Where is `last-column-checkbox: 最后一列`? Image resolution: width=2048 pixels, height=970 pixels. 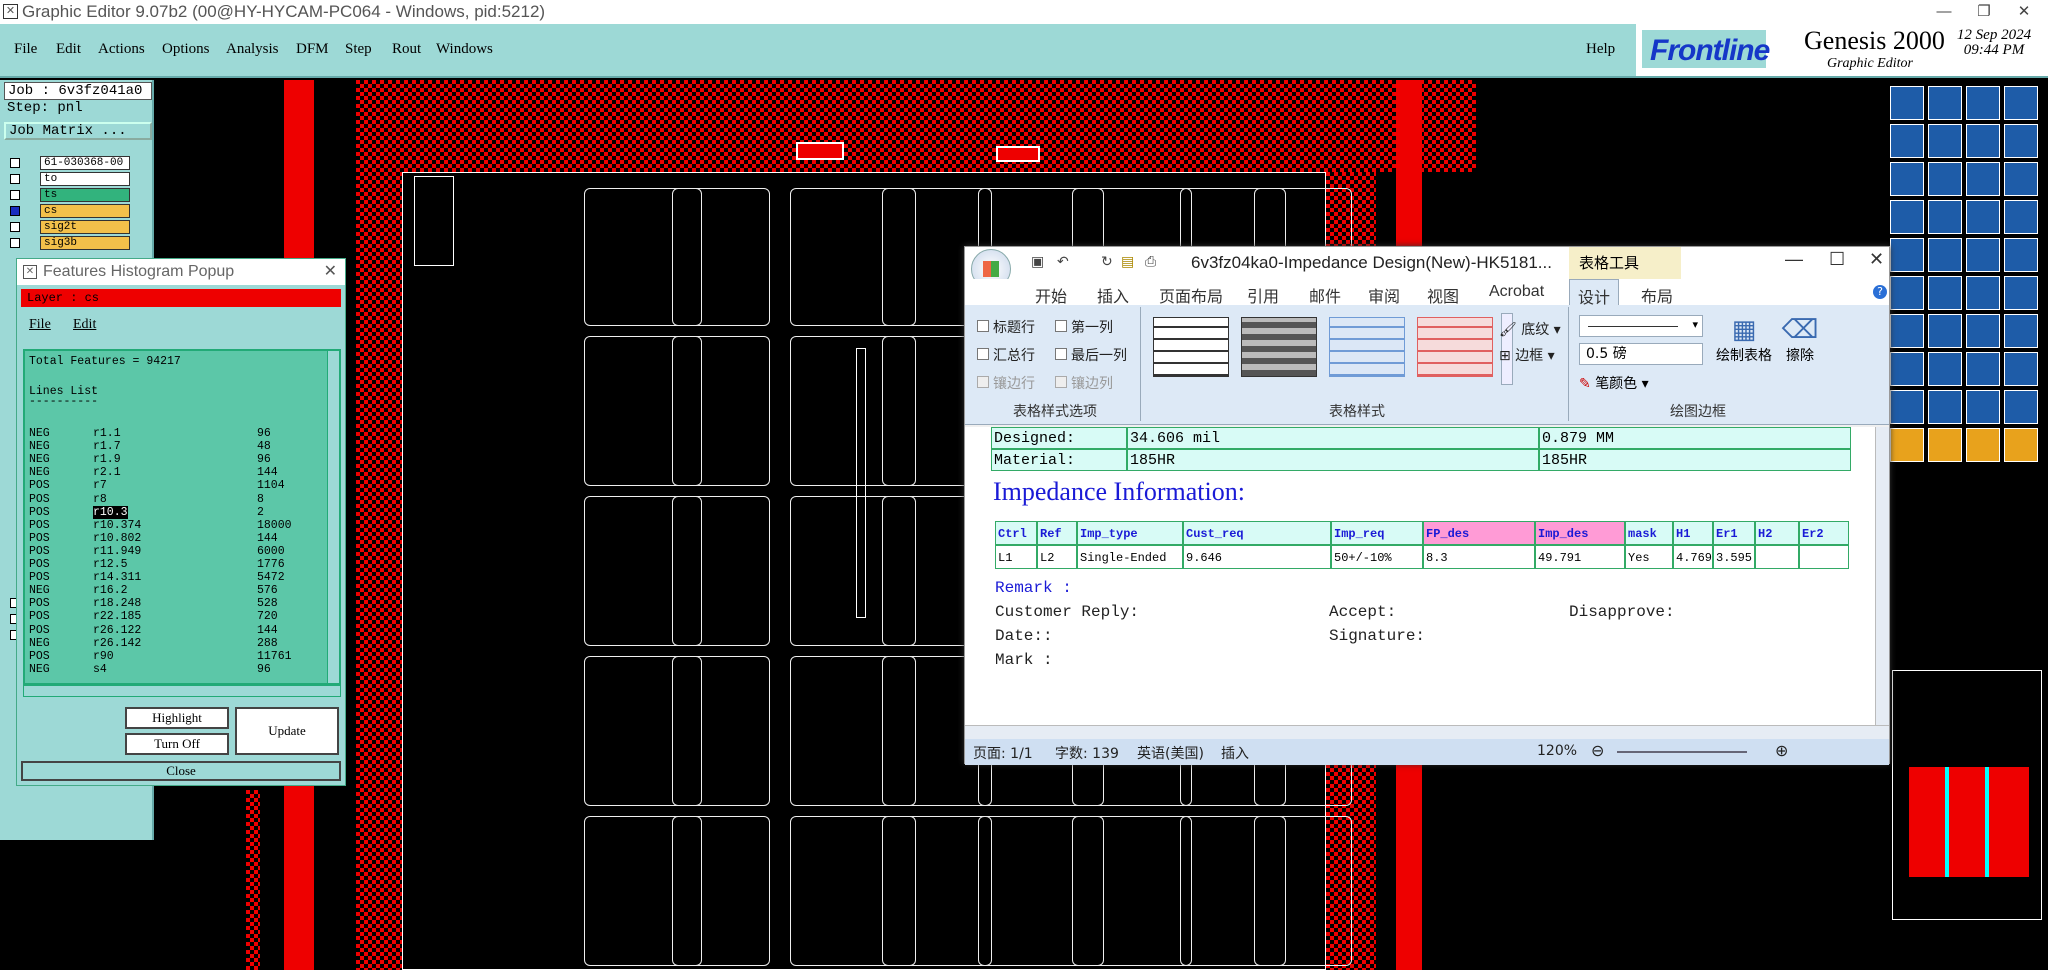 last-column-checkbox: 最后一列 is located at coordinates (1091, 355).